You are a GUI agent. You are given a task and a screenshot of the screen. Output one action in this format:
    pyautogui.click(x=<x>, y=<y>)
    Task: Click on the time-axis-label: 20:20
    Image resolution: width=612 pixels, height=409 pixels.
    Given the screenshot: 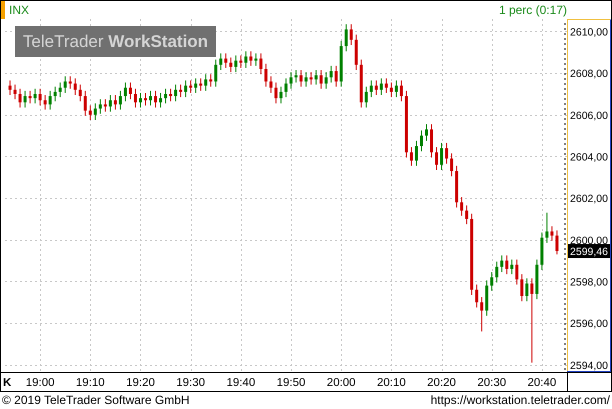 What is the action you would take?
    pyautogui.click(x=441, y=383)
    